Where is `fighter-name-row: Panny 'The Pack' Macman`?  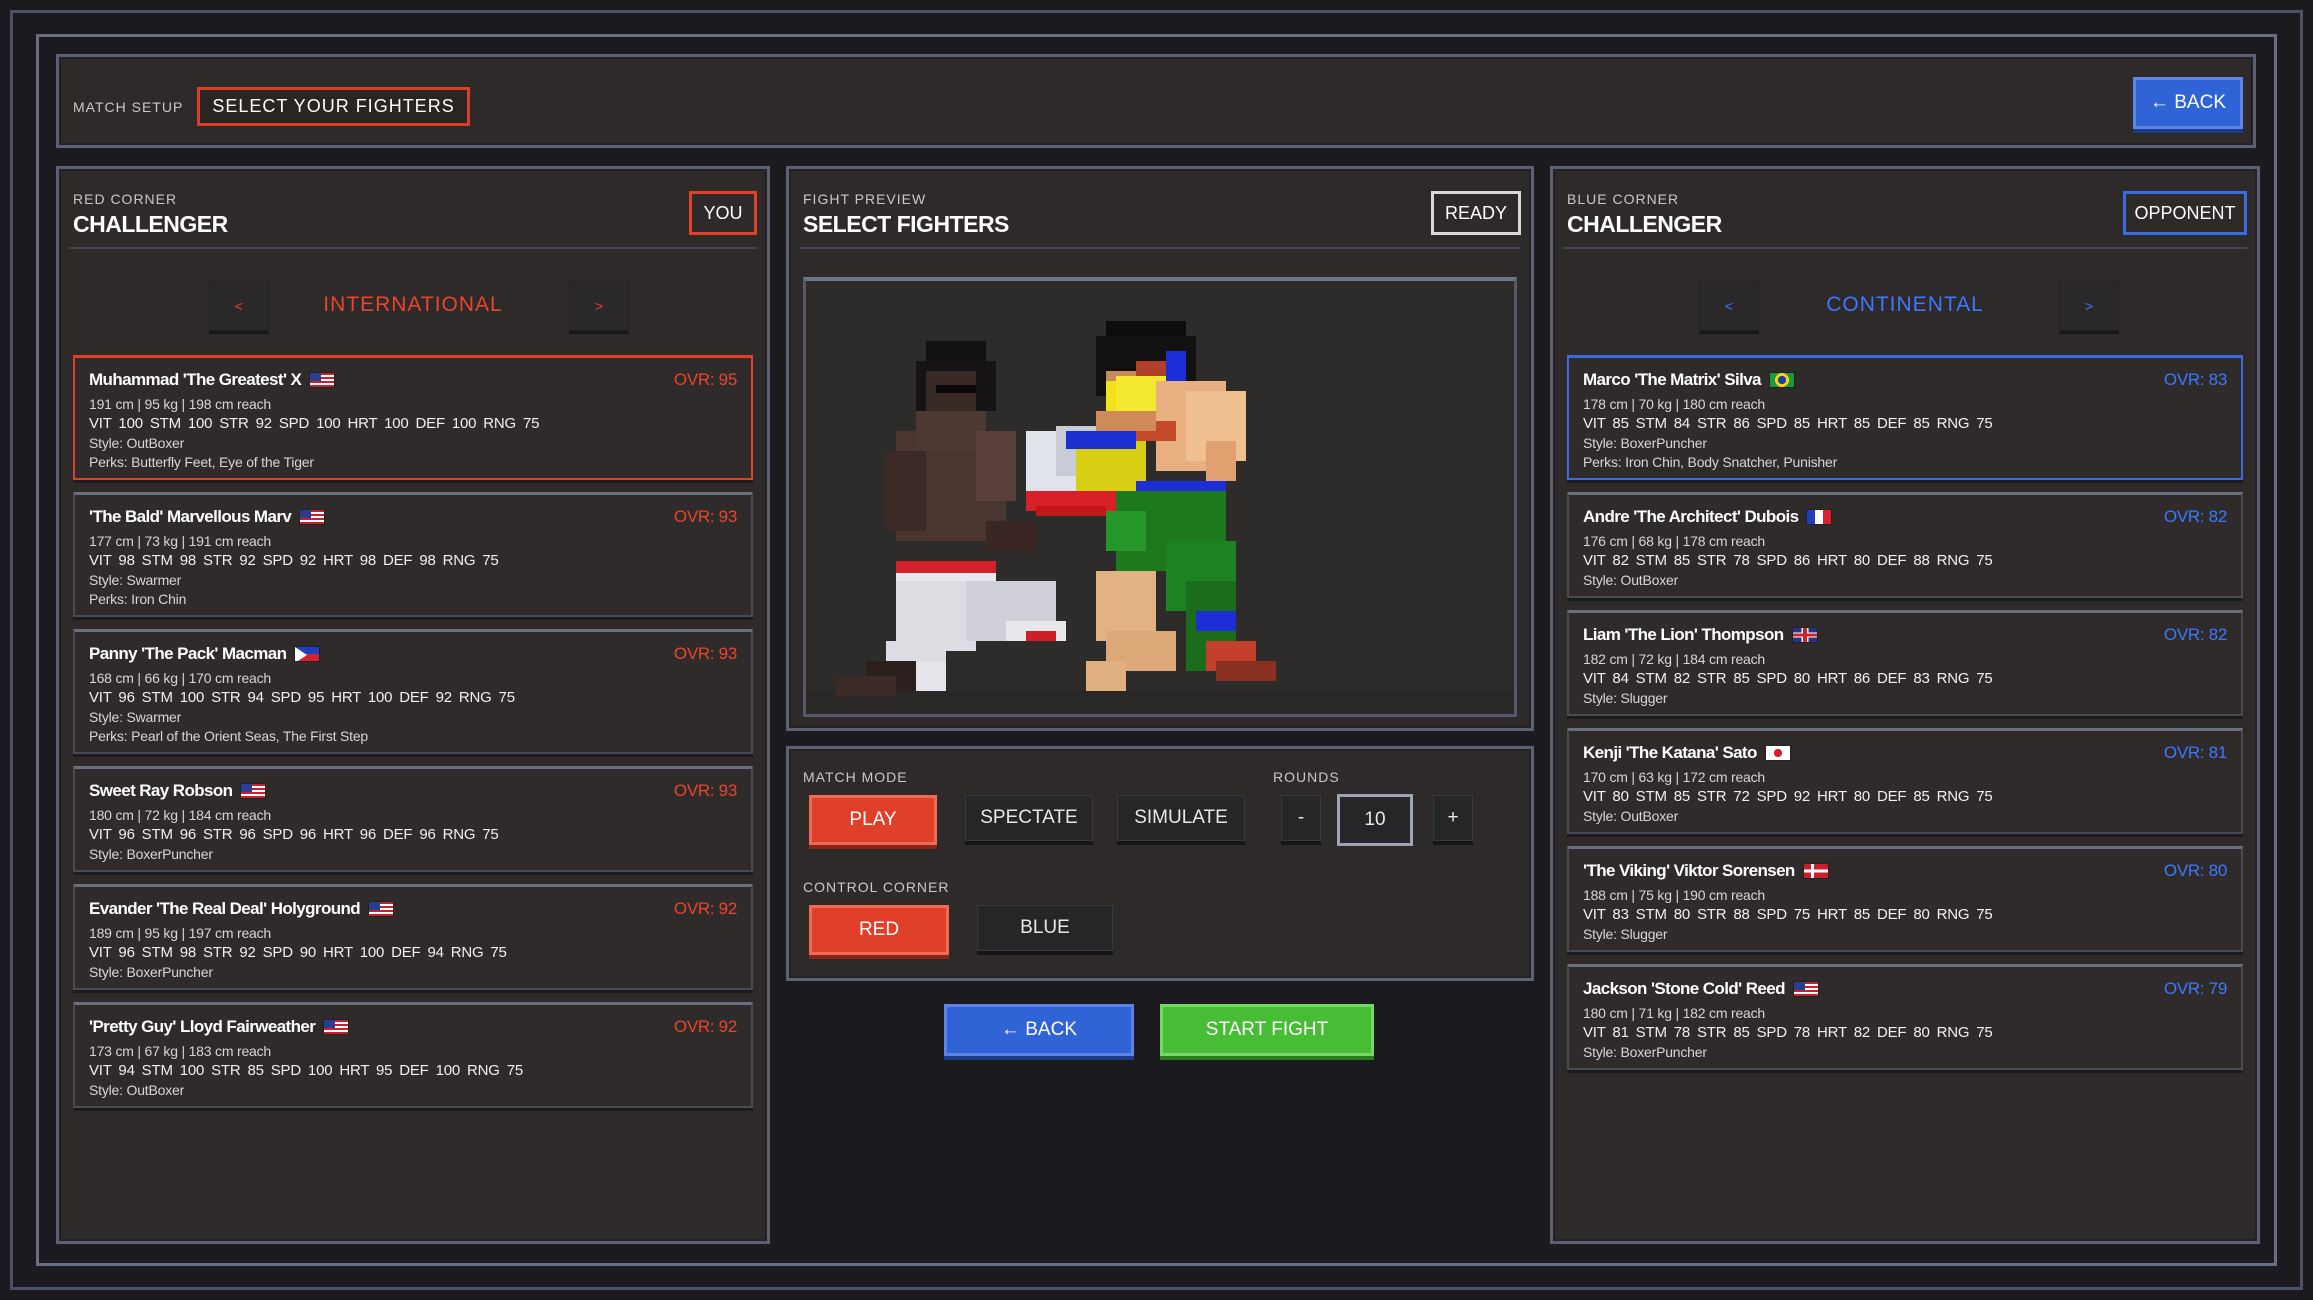
fighter-name-row: Panny 'The Pack' Macman is located at coordinates (413, 654).